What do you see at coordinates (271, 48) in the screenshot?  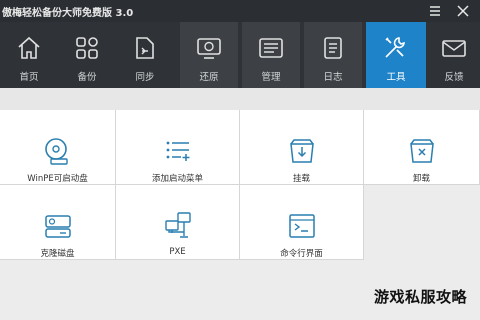 I see `manage-icon` at bounding box center [271, 48].